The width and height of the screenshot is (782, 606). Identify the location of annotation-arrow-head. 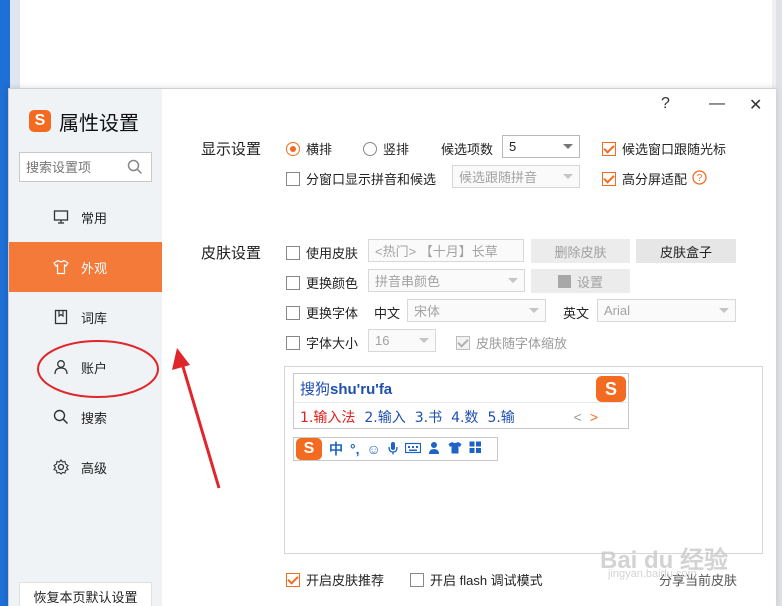
(181, 359).